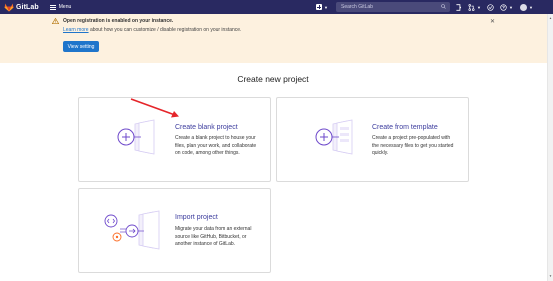  Describe the element at coordinates (132, 230) in the screenshot. I see `import-illustration-icon` at that location.